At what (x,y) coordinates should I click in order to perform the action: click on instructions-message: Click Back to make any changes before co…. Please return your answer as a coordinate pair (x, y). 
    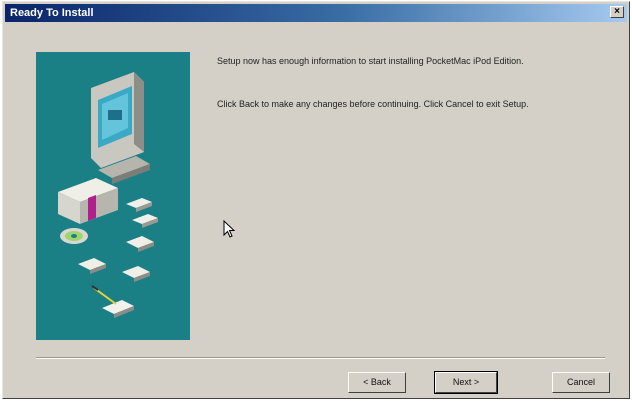
    Looking at the image, I should click on (373, 104).